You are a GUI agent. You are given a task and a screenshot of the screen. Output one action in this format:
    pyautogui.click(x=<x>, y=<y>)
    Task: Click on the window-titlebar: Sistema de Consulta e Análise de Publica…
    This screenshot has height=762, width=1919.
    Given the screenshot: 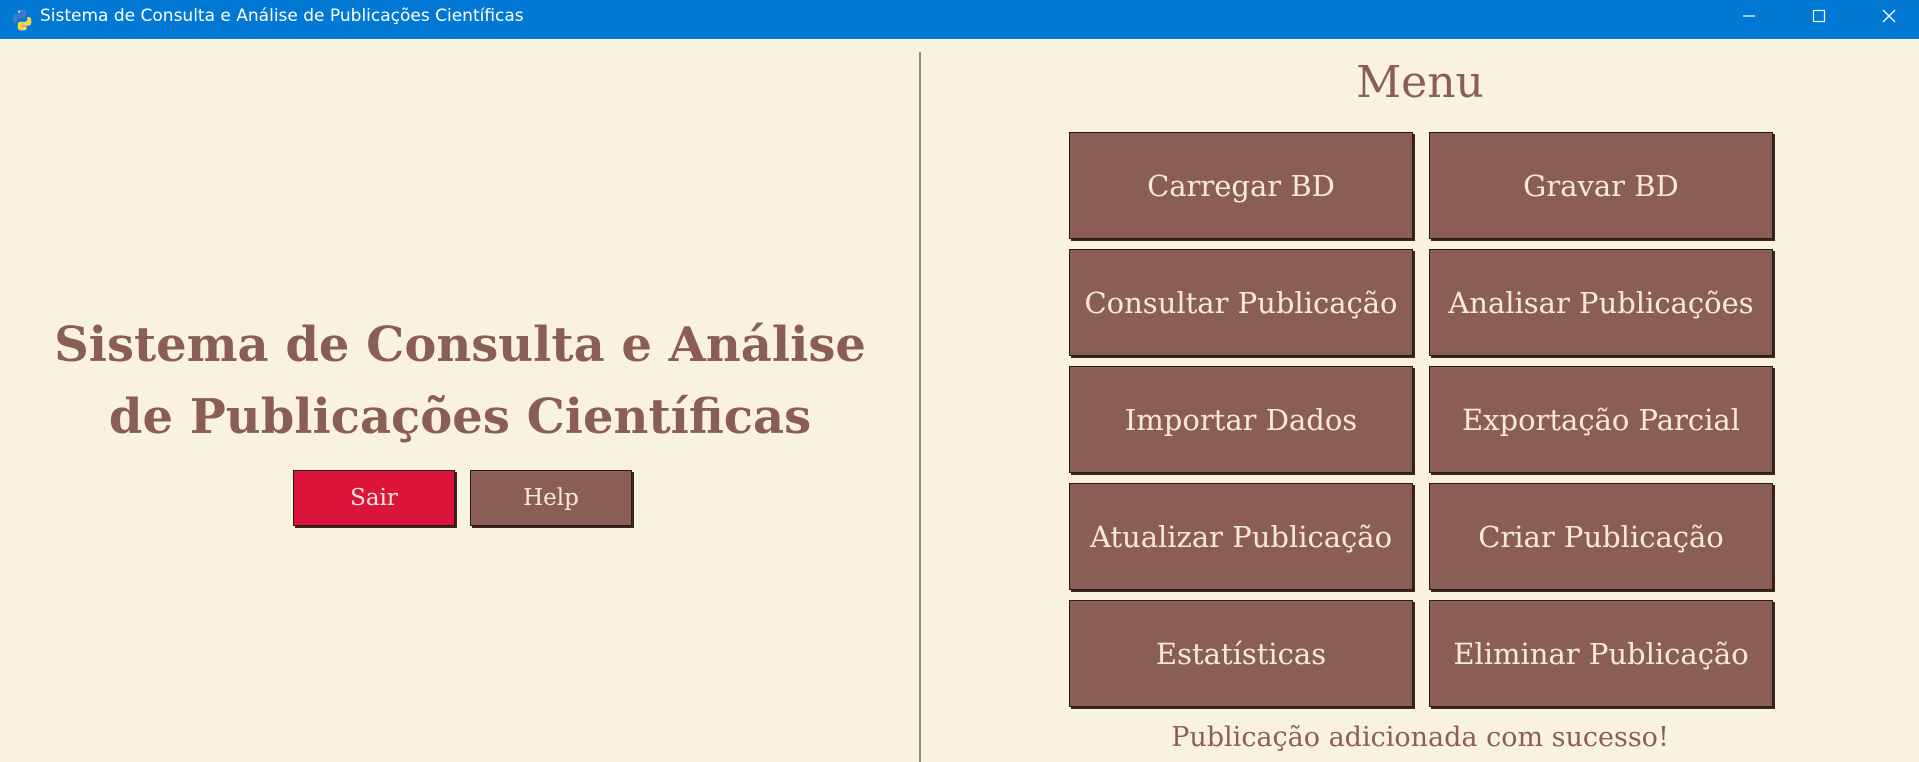 What is the action you would take?
    pyautogui.click(x=959, y=19)
    